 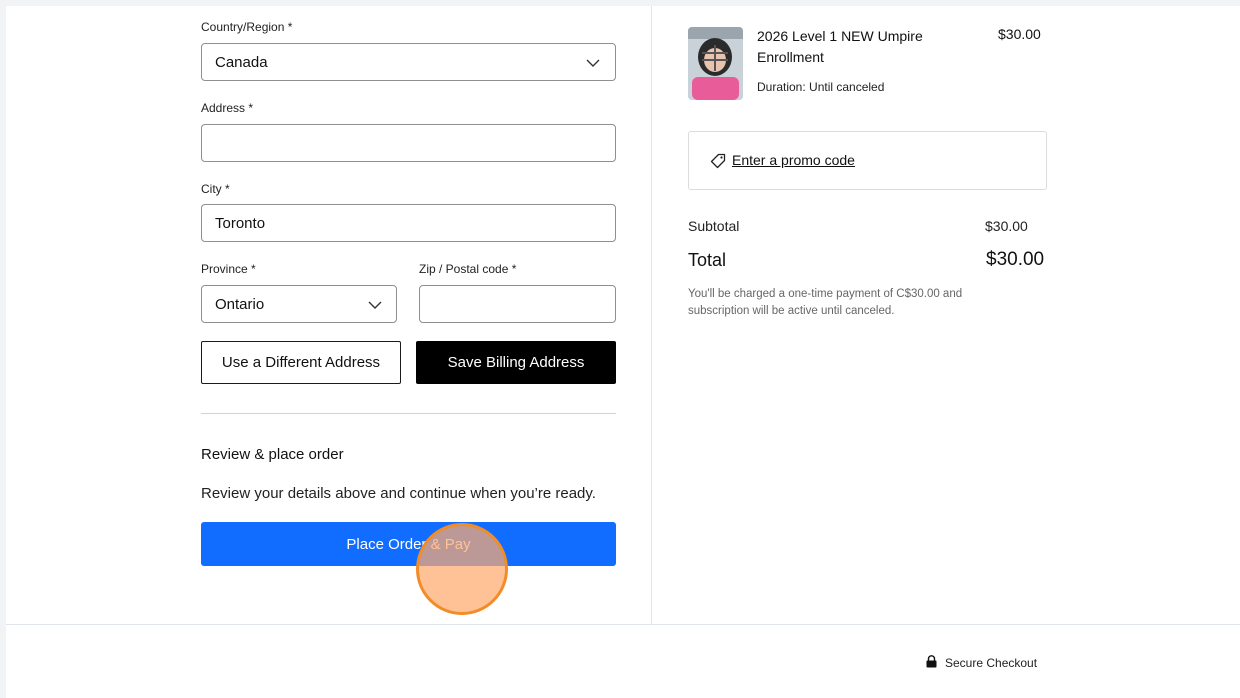 I want to click on country-value: Canada, so click(x=241, y=62).